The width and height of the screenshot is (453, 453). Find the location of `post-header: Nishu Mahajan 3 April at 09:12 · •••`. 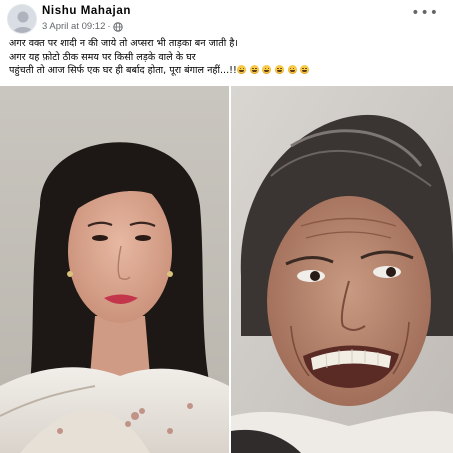

post-header: Nishu Mahajan 3 April at 09:12 · ••• is located at coordinates (226, 18).